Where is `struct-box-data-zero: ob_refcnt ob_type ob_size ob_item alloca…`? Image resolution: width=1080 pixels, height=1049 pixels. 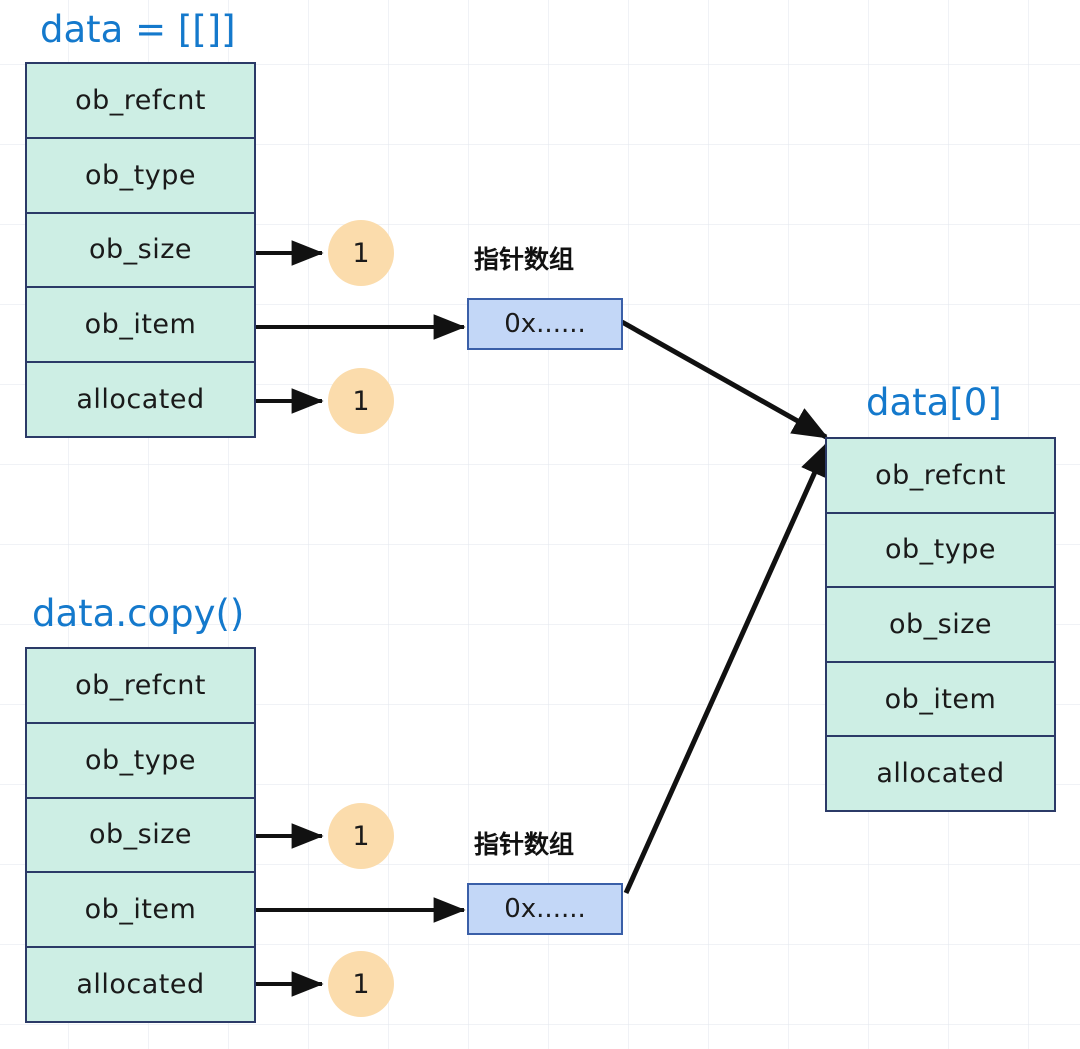
struct-box-data-zero: ob_refcnt ob_type ob_size ob_item alloca… is located at coordinates (940, 624).